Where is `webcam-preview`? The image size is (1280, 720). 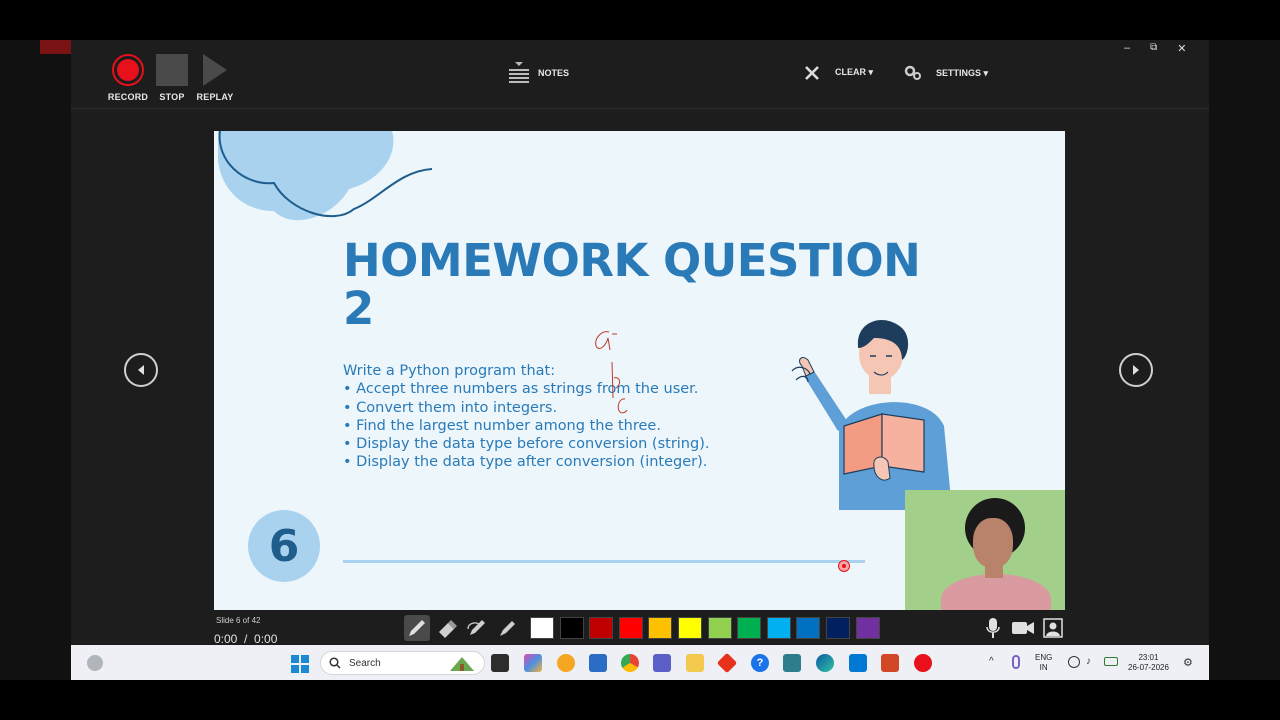 webcam-preview is located at coordinates (985, 550).